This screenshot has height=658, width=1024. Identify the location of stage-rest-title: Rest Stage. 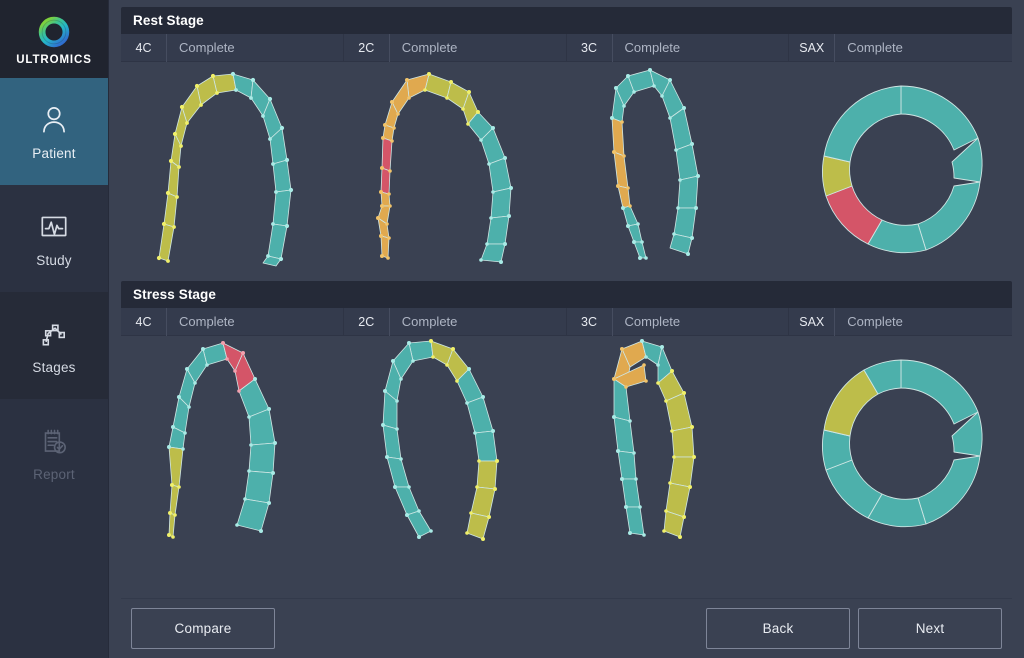
(168, 20).